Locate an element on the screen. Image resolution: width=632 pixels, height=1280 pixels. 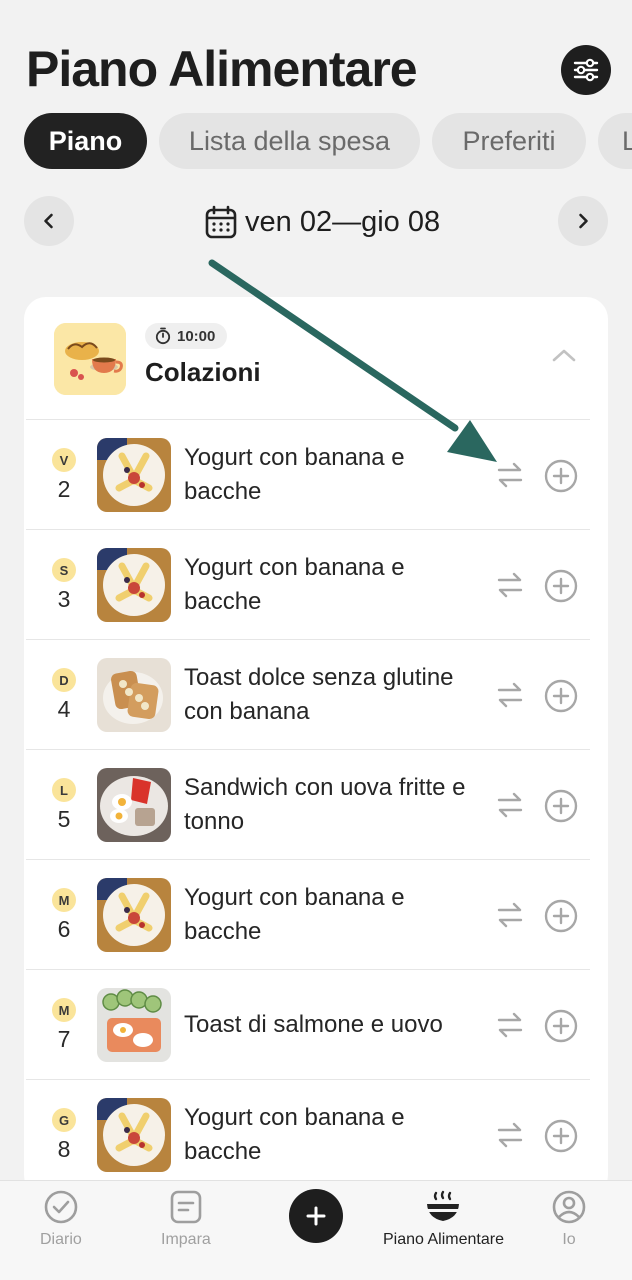
nav-piano-alimentare: Piano Alimentare is located at coordinates (443, 1219).